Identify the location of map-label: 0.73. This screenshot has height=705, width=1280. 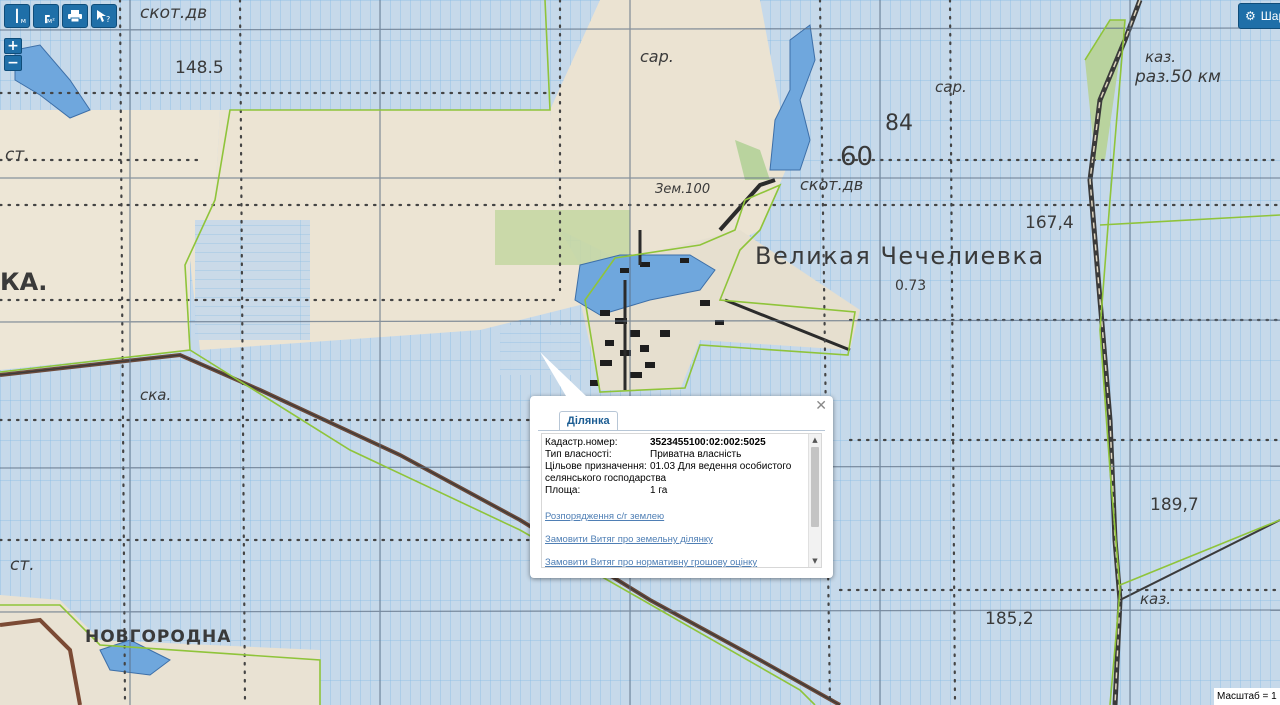
(910, 286).